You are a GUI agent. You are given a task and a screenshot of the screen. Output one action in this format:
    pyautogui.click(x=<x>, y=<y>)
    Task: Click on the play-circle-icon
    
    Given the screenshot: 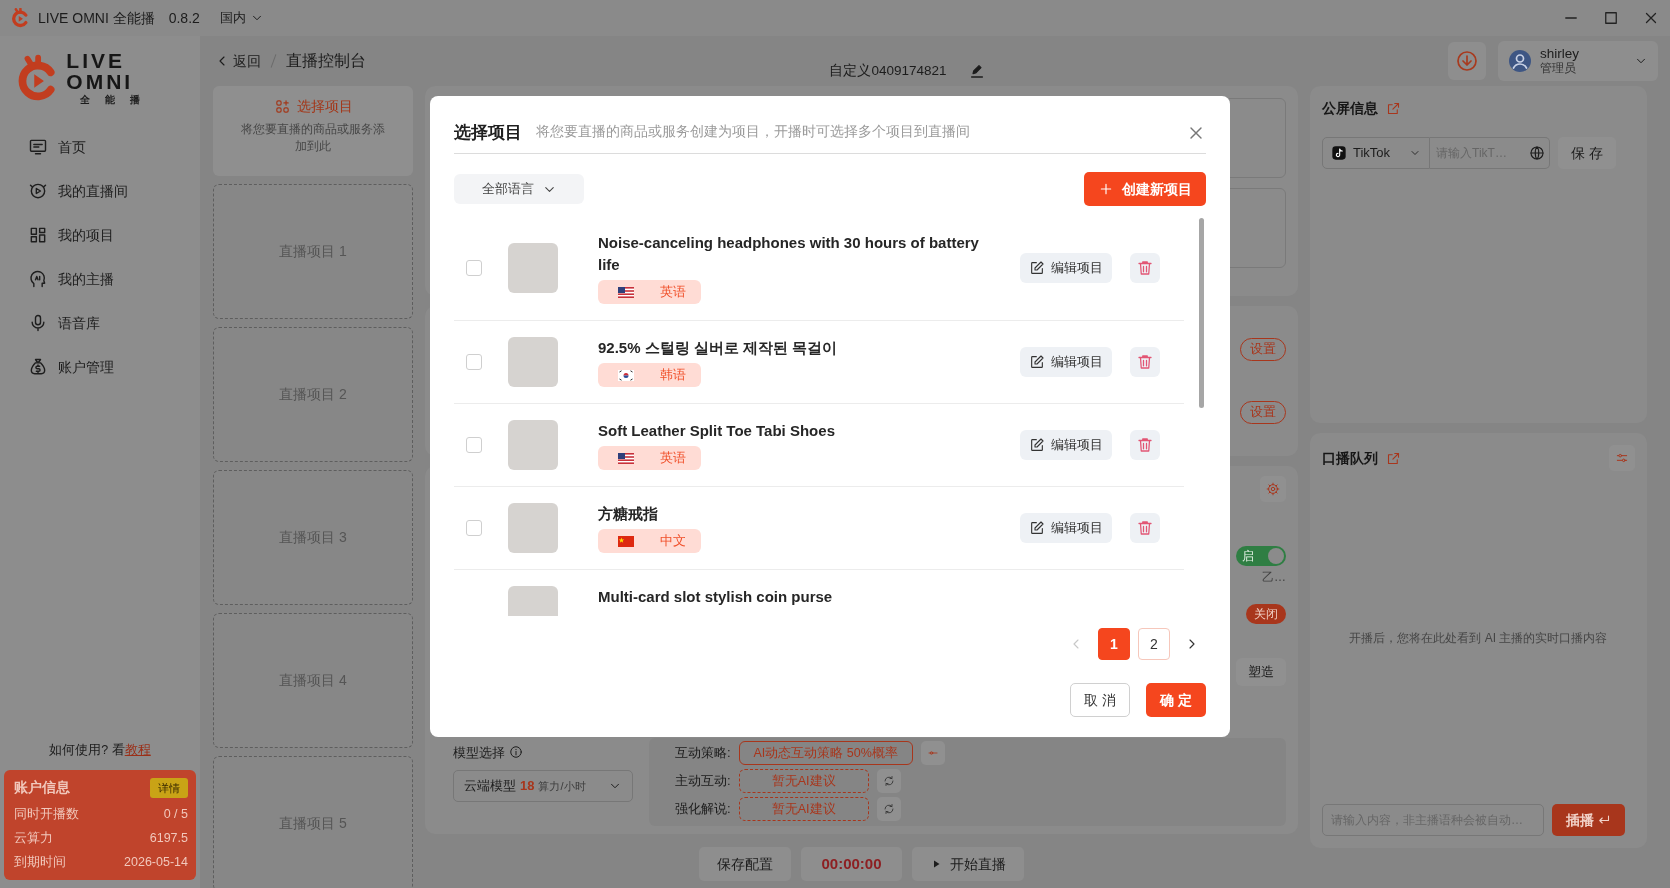 What is the action you would take?
    pyautogui.click(x=38, y=191)
    